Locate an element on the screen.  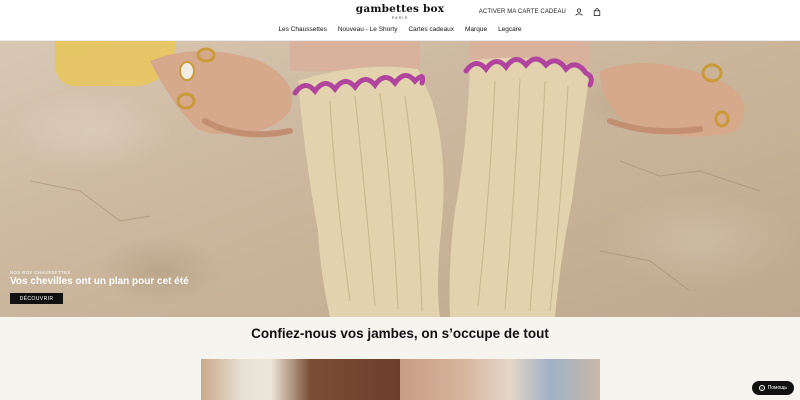
help-label: Помощь is located at coordinates (777, 388).